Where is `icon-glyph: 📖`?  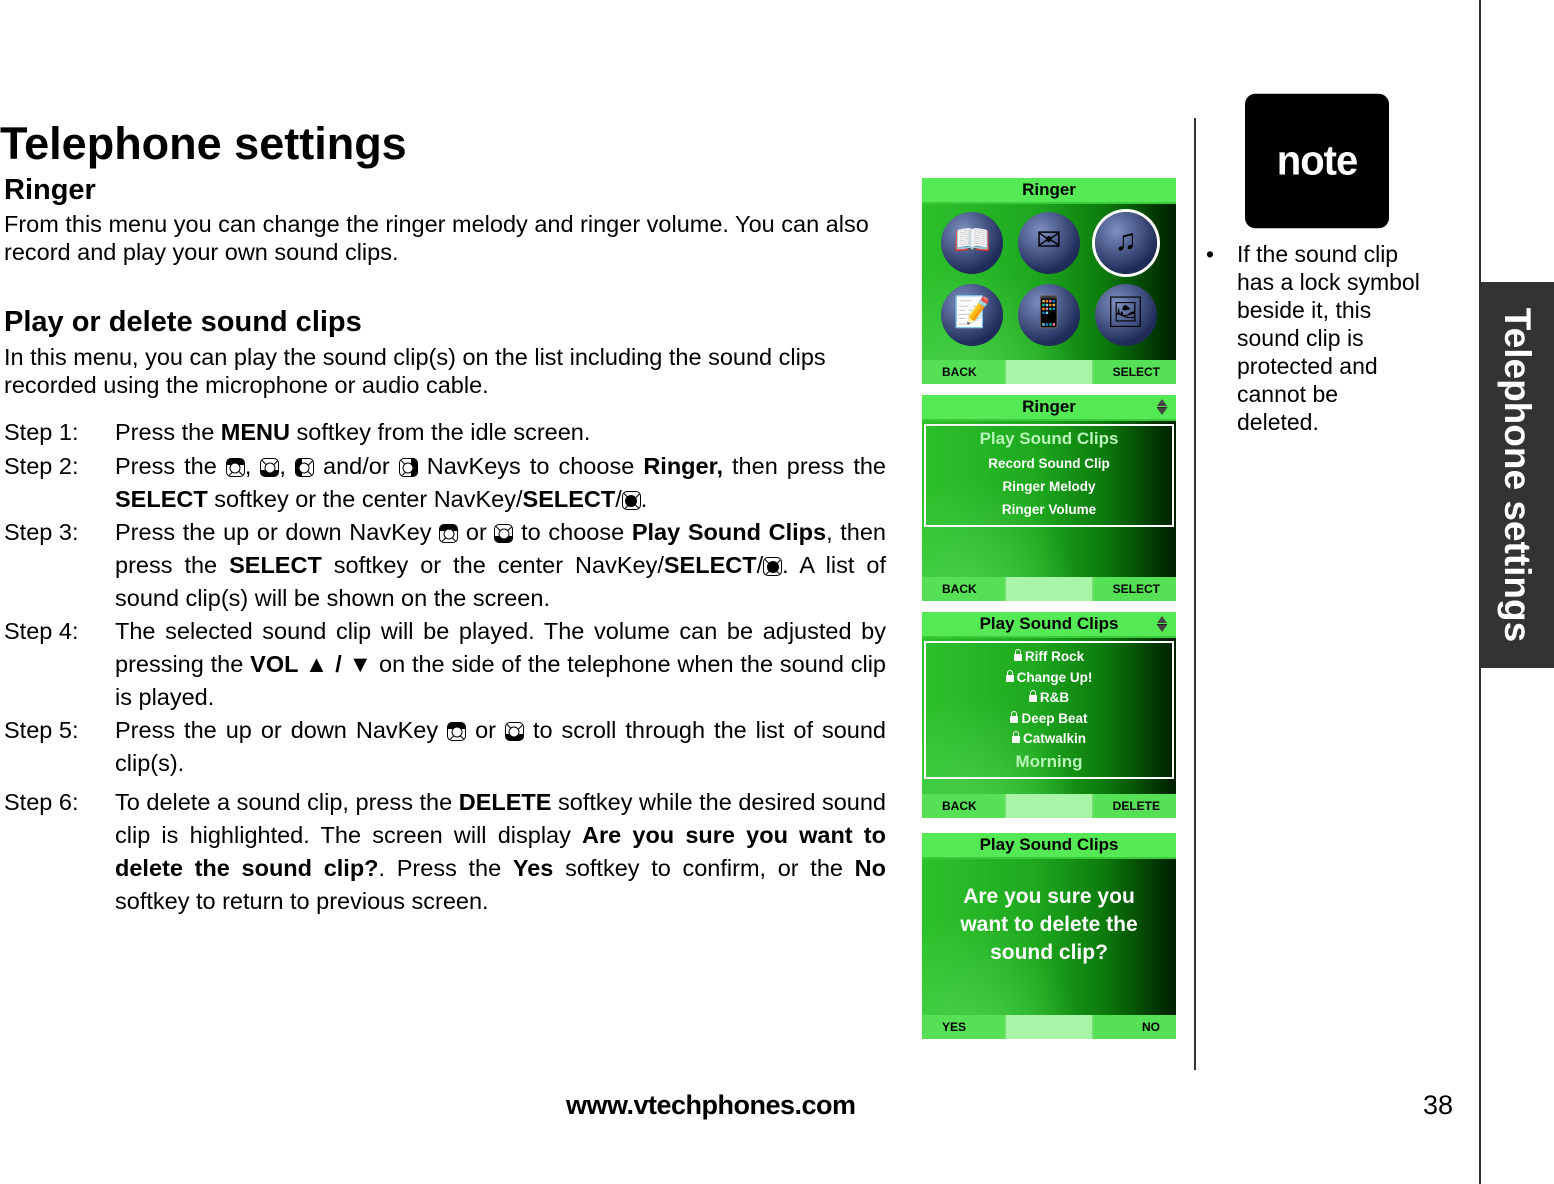
icon-glyph: 📖 is located at coordinates (972, 240).